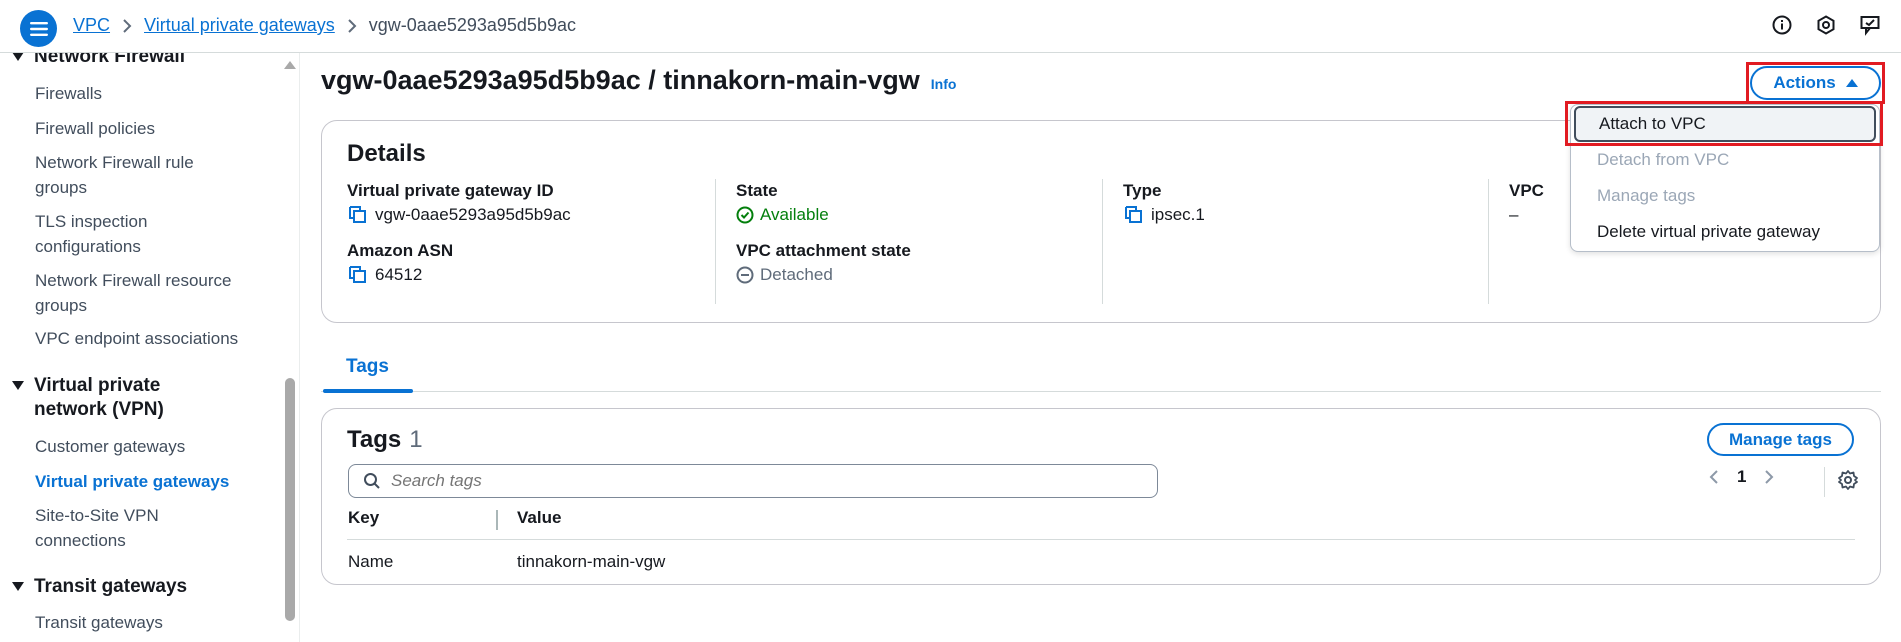 The image size is (1901, 642). What do you see at coordinates (1101, 539) in the screenshot?
I see `table-header-divider` at bounding box center [1101, 539].